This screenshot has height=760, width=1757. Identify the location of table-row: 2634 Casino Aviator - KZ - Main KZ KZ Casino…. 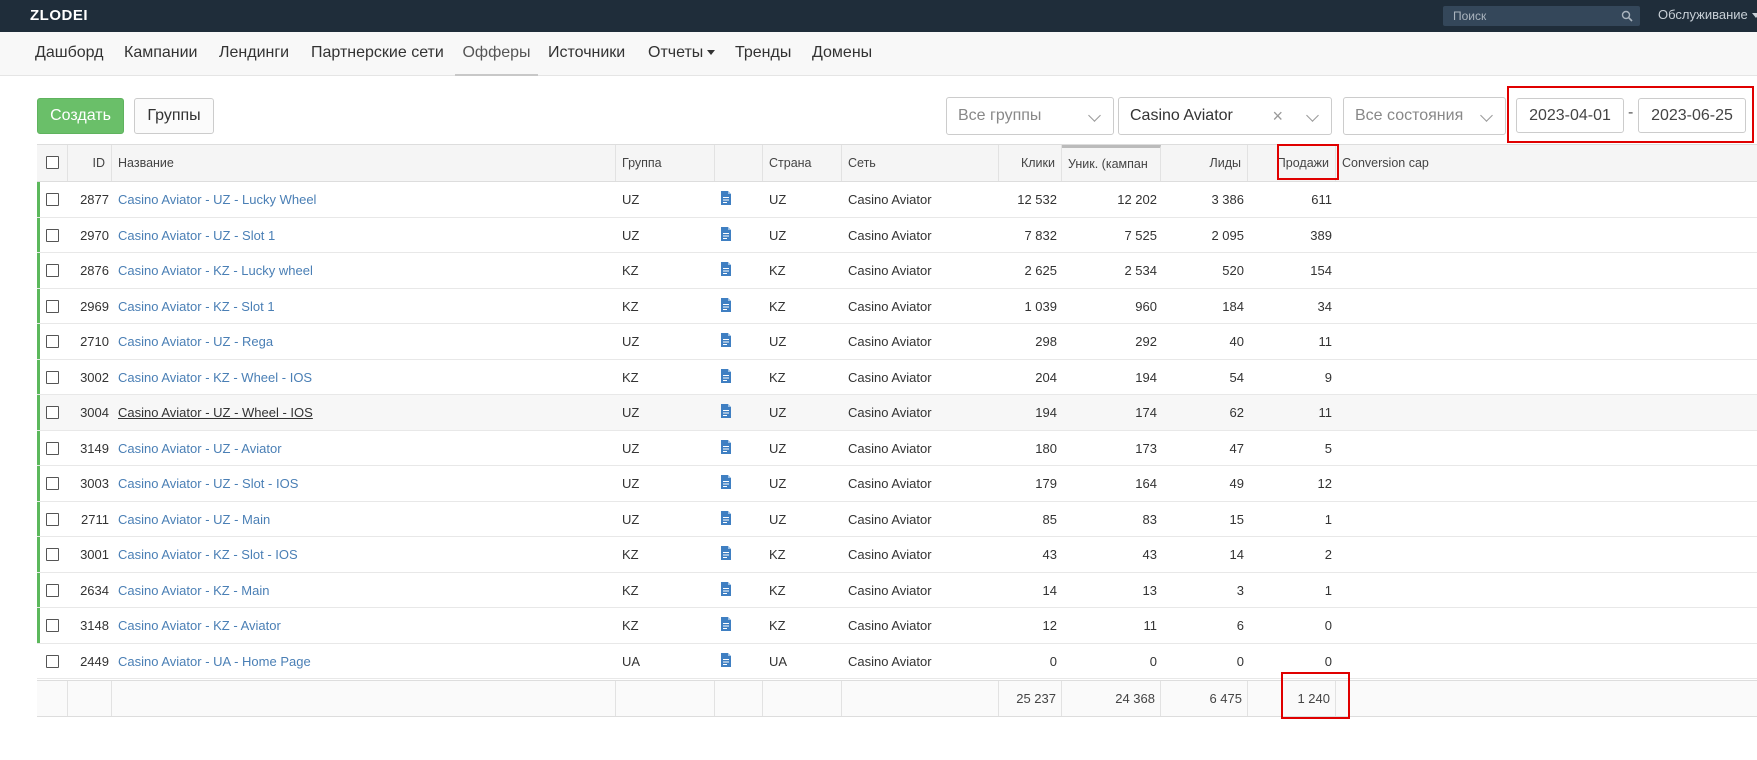
(897, 590).